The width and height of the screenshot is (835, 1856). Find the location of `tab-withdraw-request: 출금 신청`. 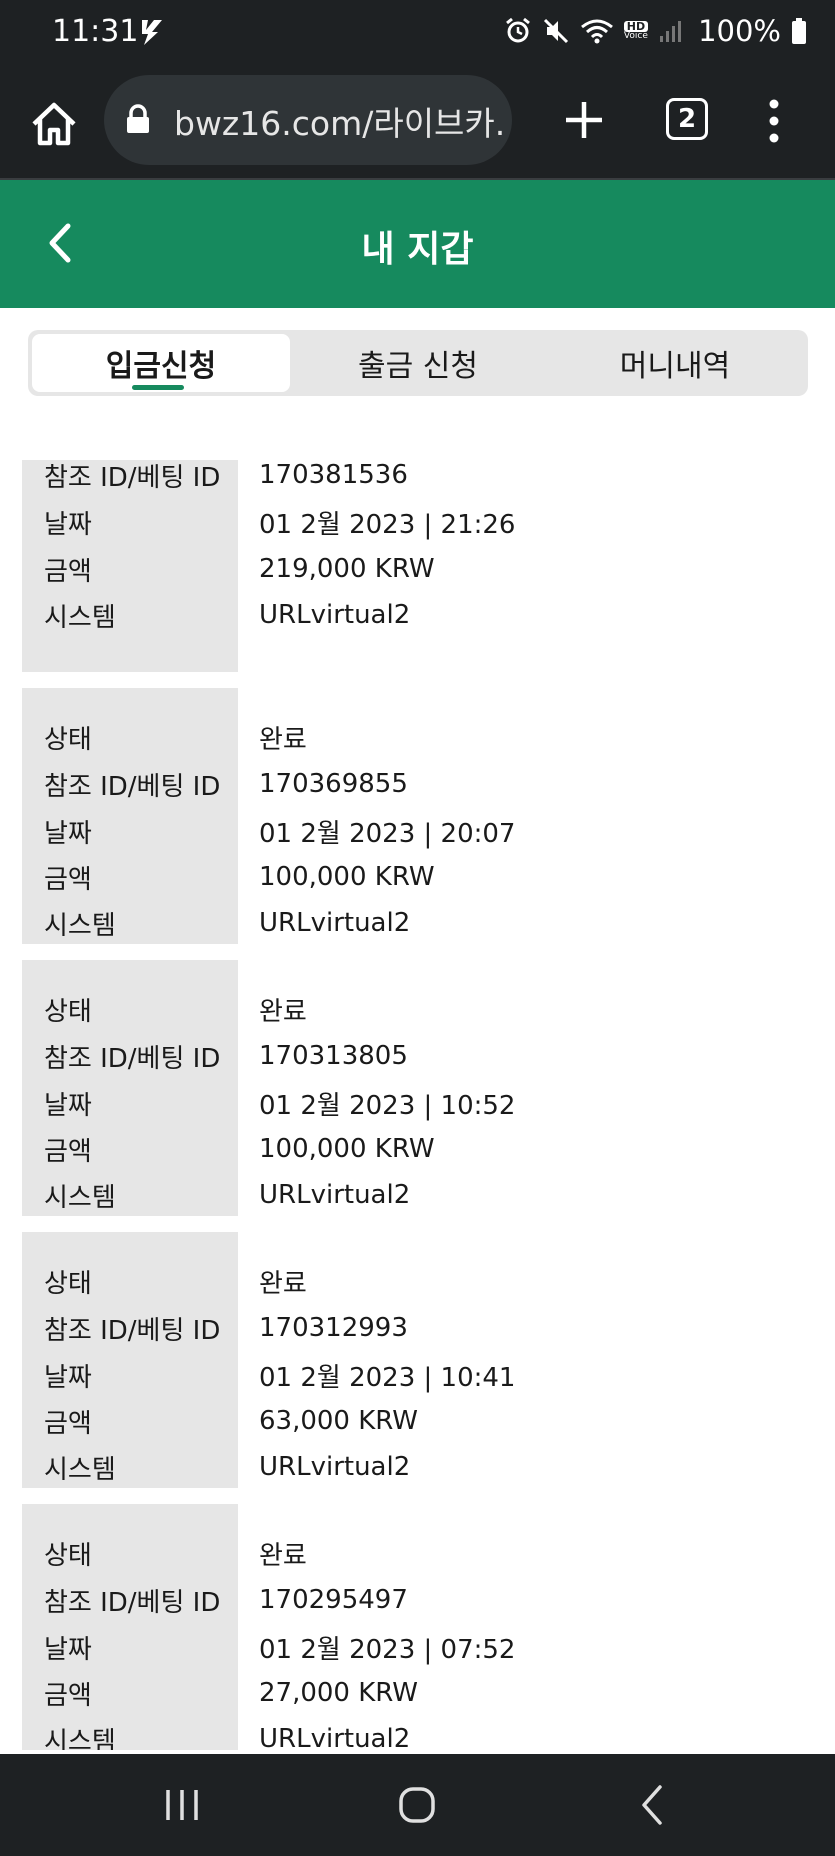

tab-withdraw-request: 출금 신청 is located at coordinates (418, 363).